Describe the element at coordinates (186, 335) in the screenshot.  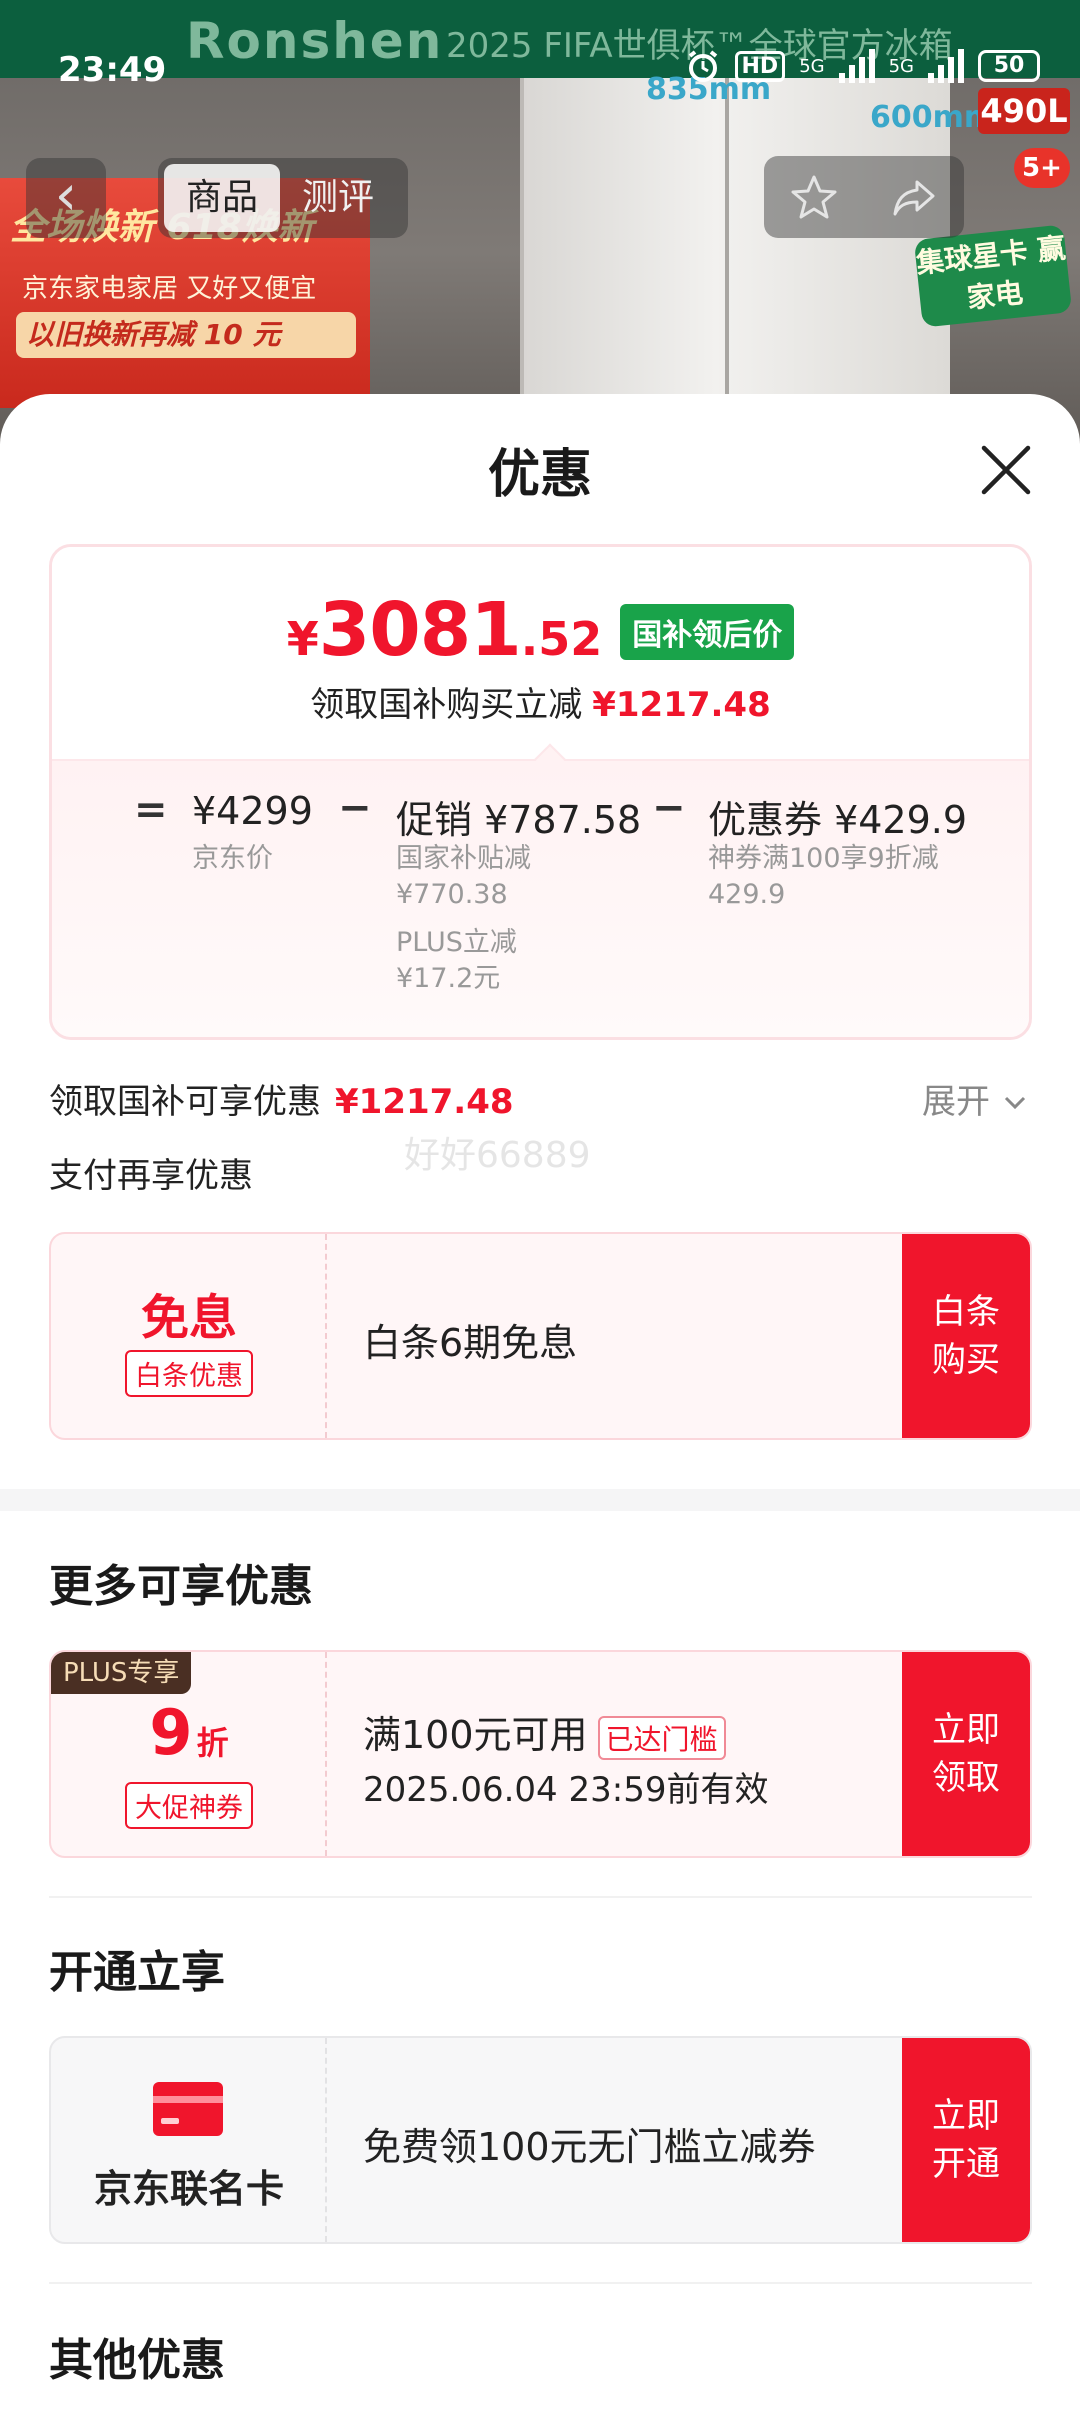
I see `promo-banner-tradein: 以旧换新再减 10 元` at that location.